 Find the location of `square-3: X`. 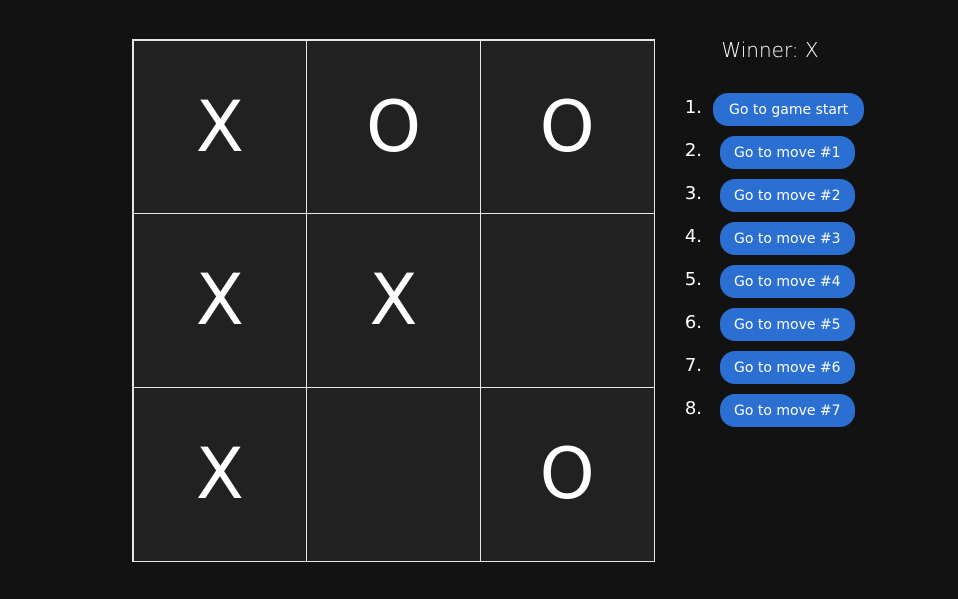

square-3: X is located at coordinates (220, 300).